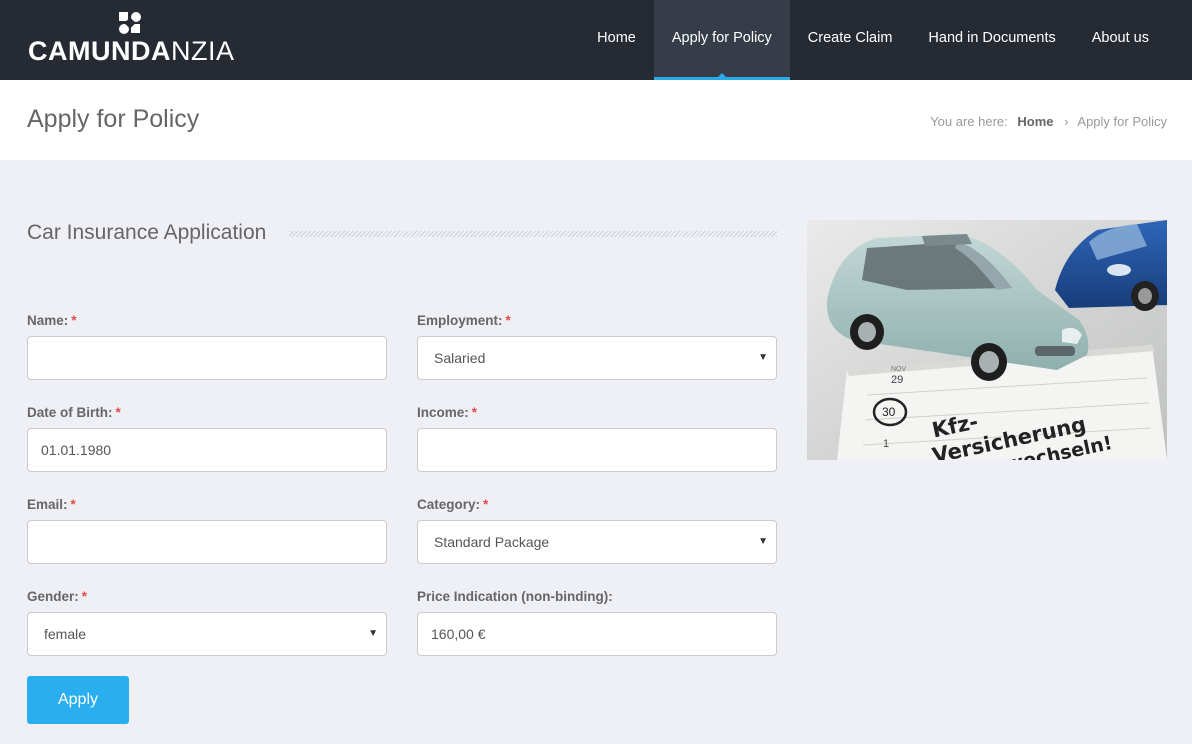 The image size is (1192, 744). Describe the element at coordinates (53, 596) in the screenshot. I see `gender-label-text: Gender:` at that location.